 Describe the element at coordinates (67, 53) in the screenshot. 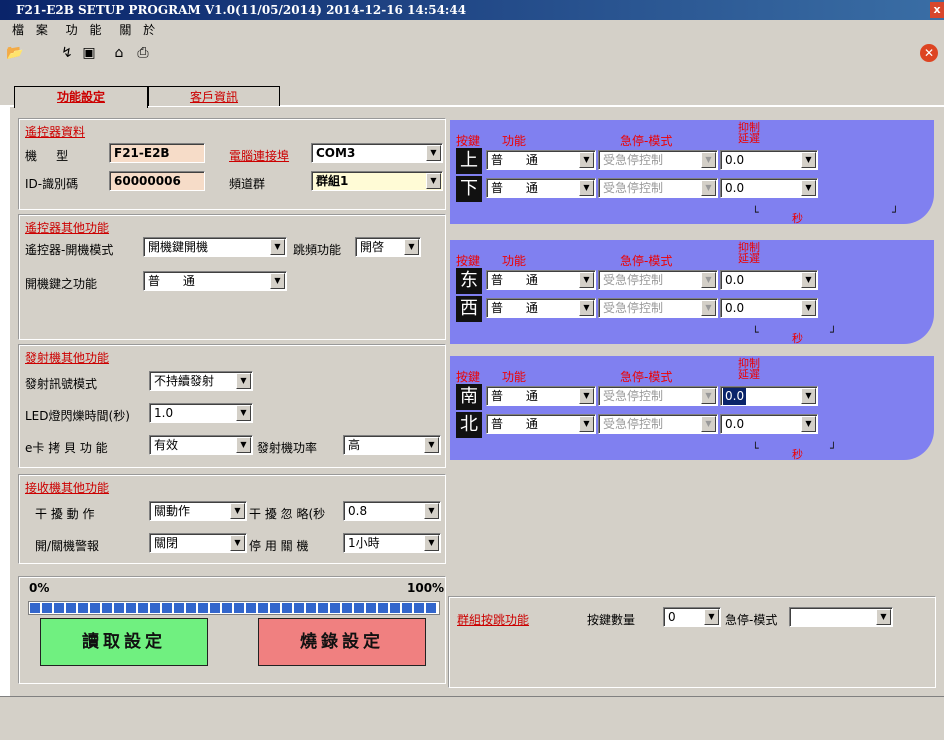

I see `import-icon: ↯` at that location.